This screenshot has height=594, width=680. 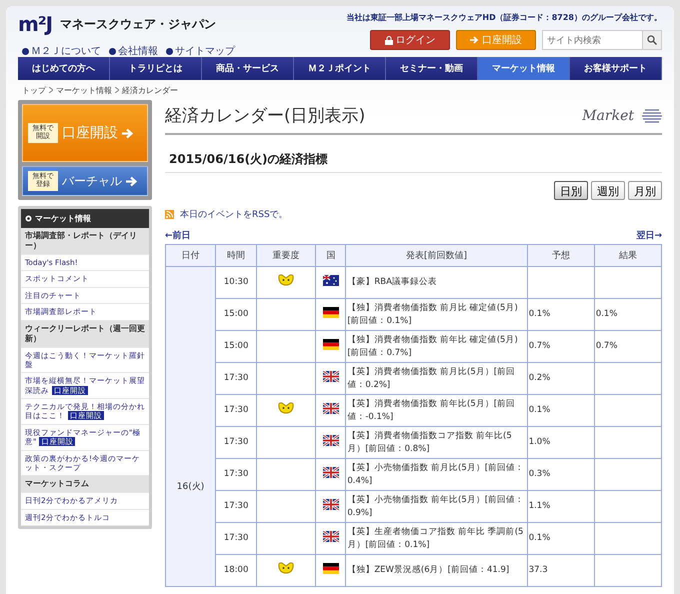 I want to click on nav-tab: マーケット情報, so click(x=524, y=68).